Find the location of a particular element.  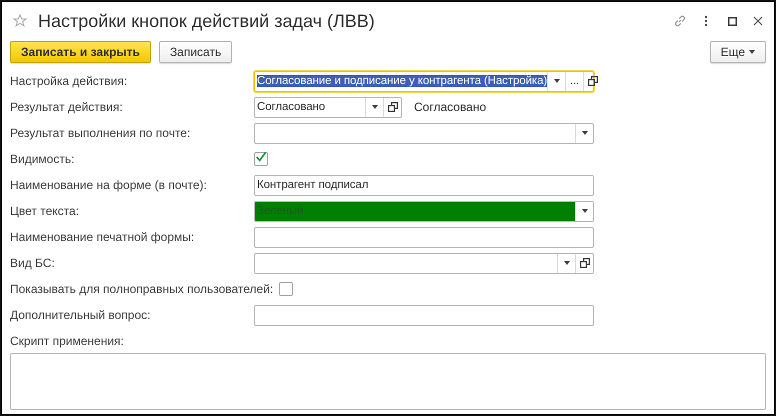

save-close-button: Записать и закрыть is located at coordinates (80, 52).